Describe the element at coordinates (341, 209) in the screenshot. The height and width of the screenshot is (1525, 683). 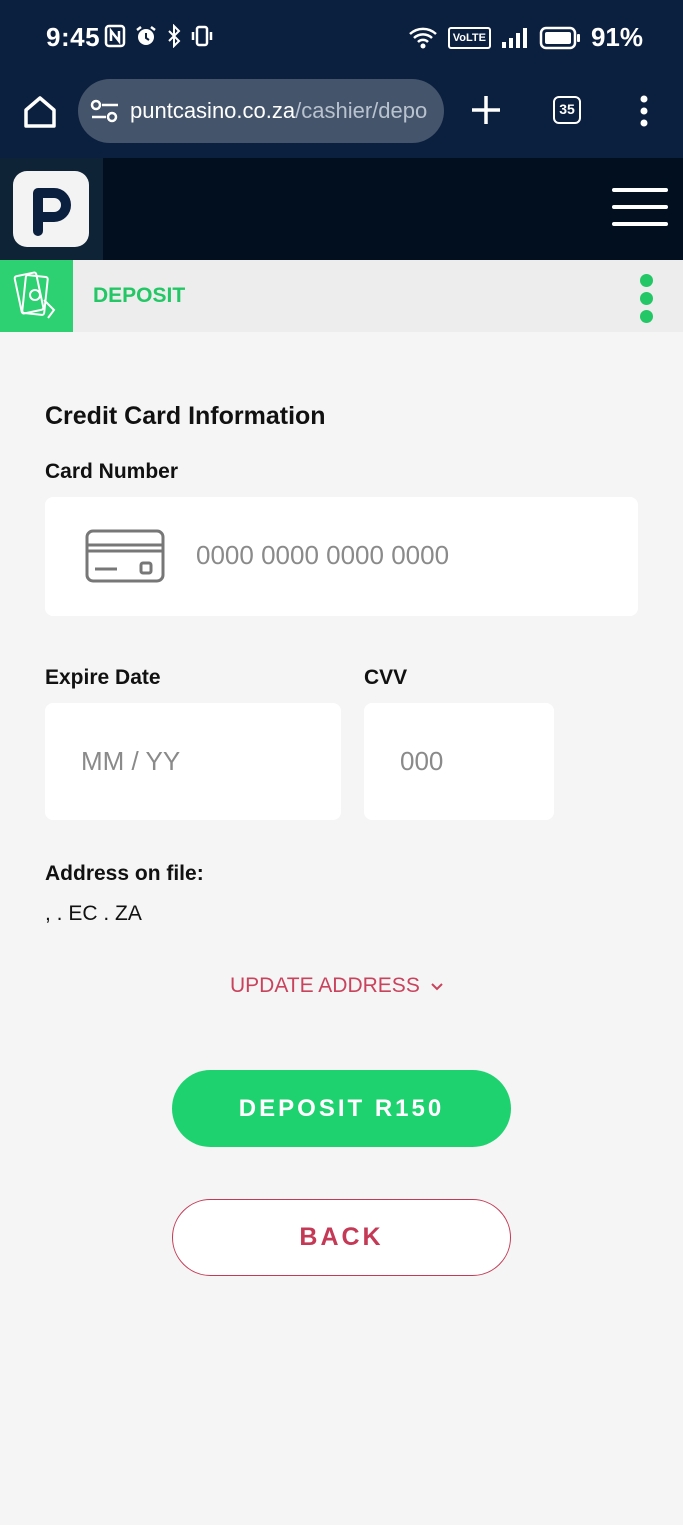
I see `site-header` at that location.